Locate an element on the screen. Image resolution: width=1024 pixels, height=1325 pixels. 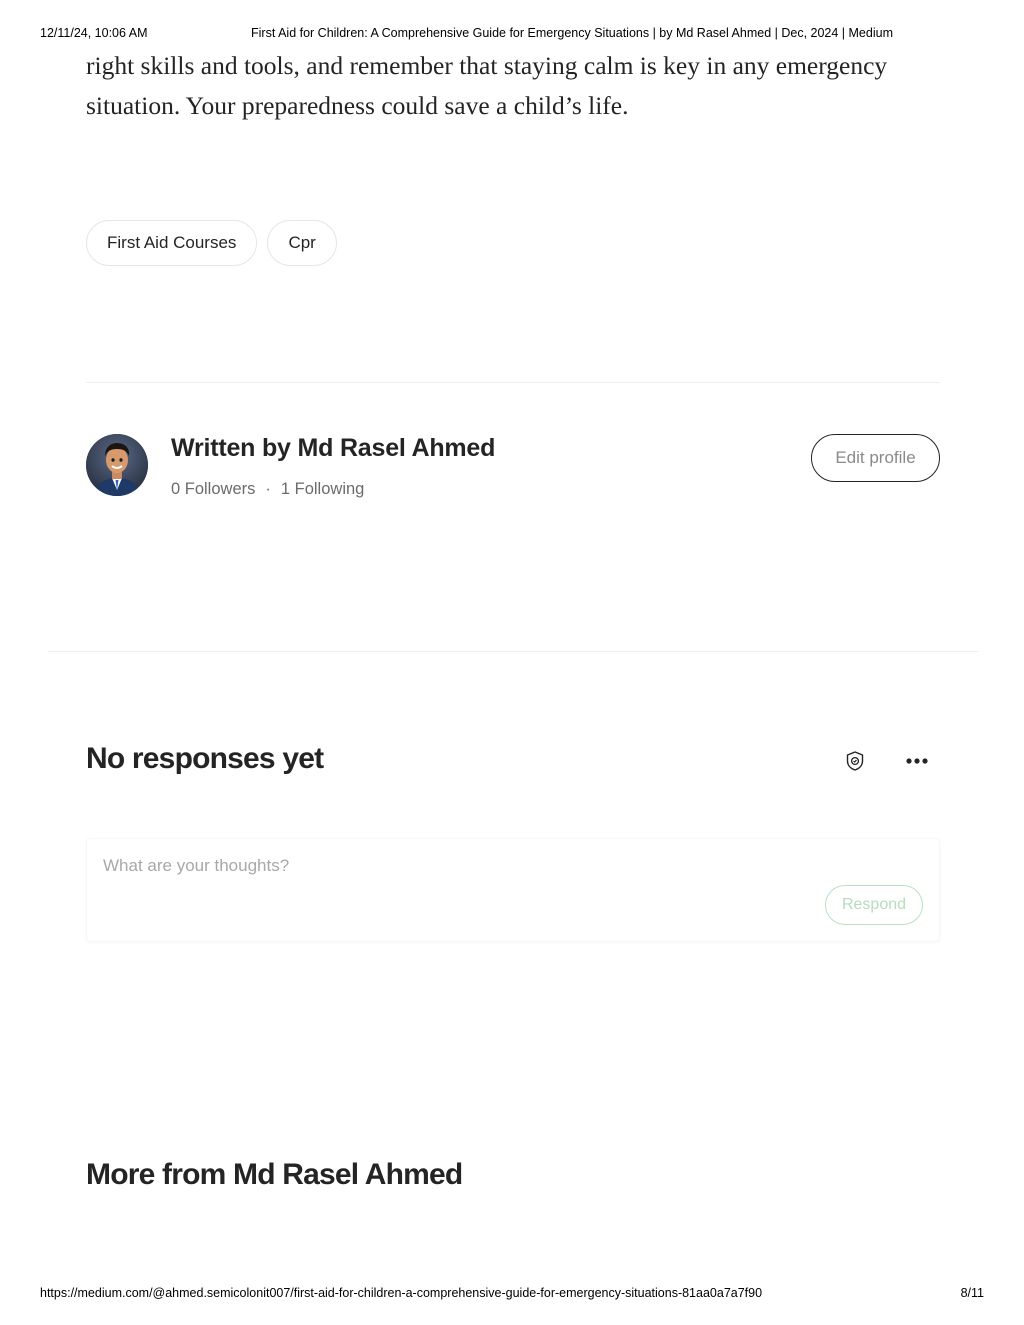
more-horizontal-icon is located at coordinates (917, 761).